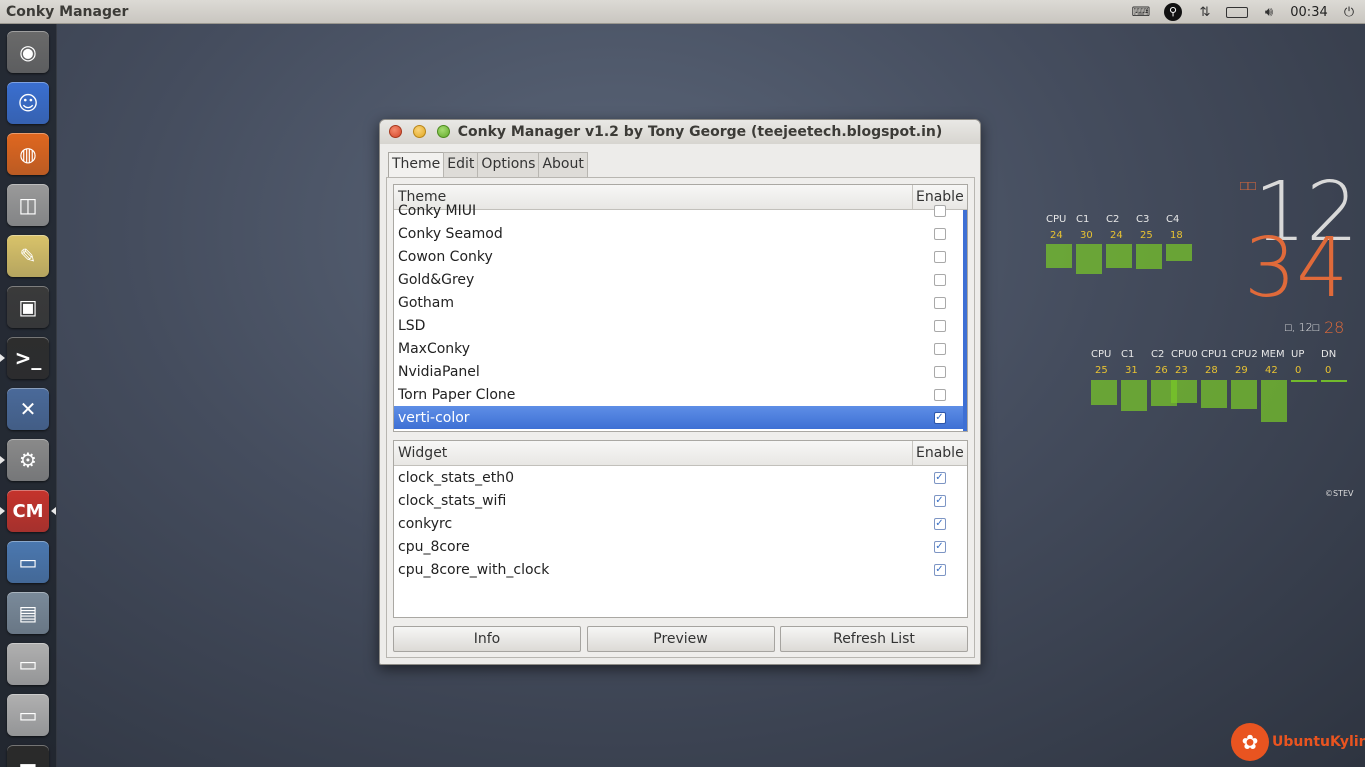 The width and height of the screenshot is (1365, 767). What do you see at coordinates (395, 131) in the screenshot?
I see `close-icon` at bounding box center [395, 131].